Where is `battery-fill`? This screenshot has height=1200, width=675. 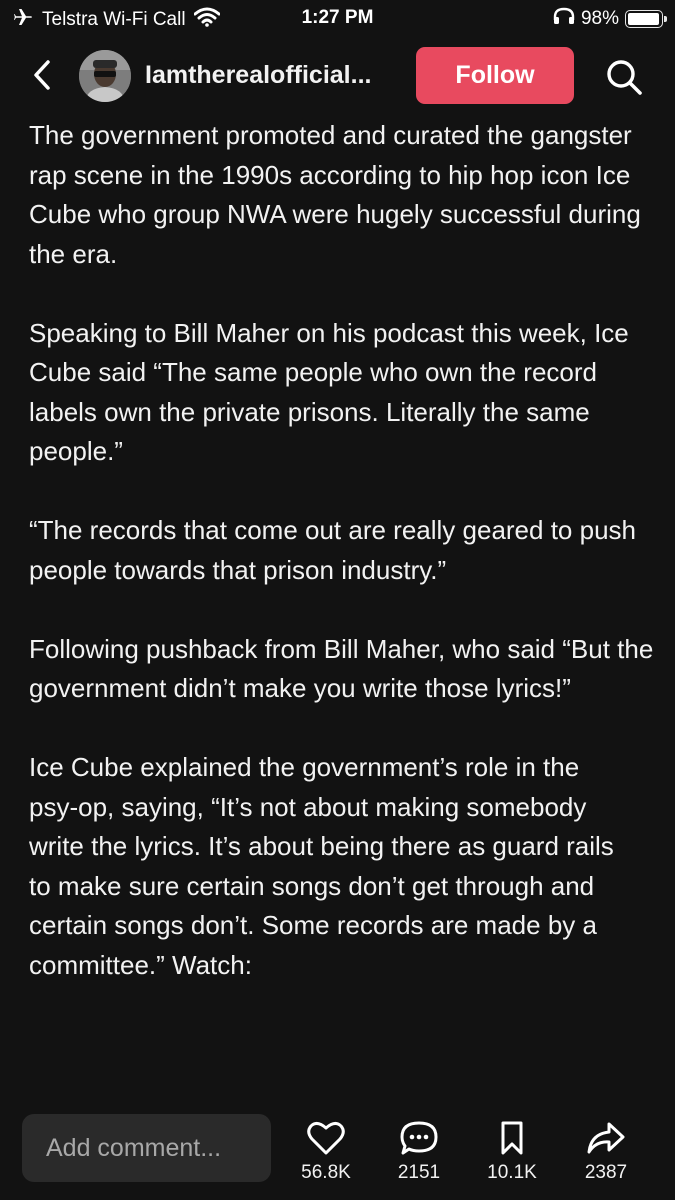
battery-fill is located at coordinates (644, 19).